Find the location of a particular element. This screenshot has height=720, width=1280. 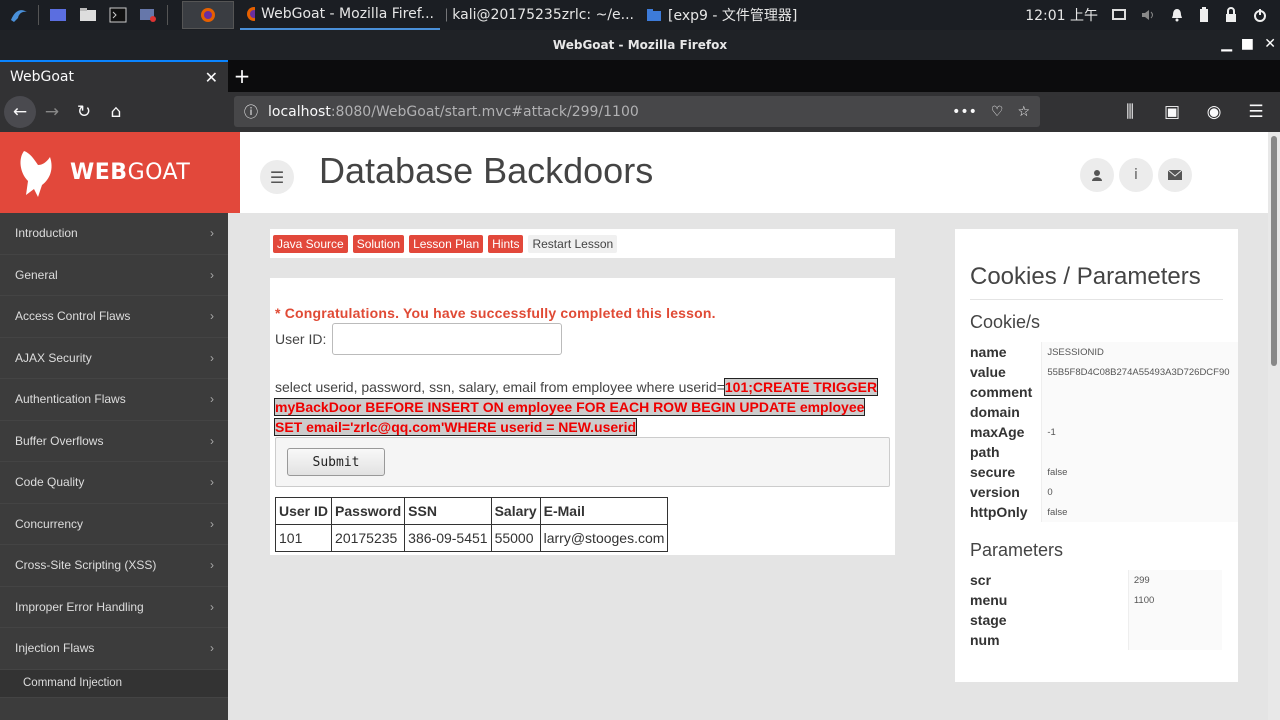

sidebar-item-concurrency: Concurrency › is located at coordinates (114, 524).